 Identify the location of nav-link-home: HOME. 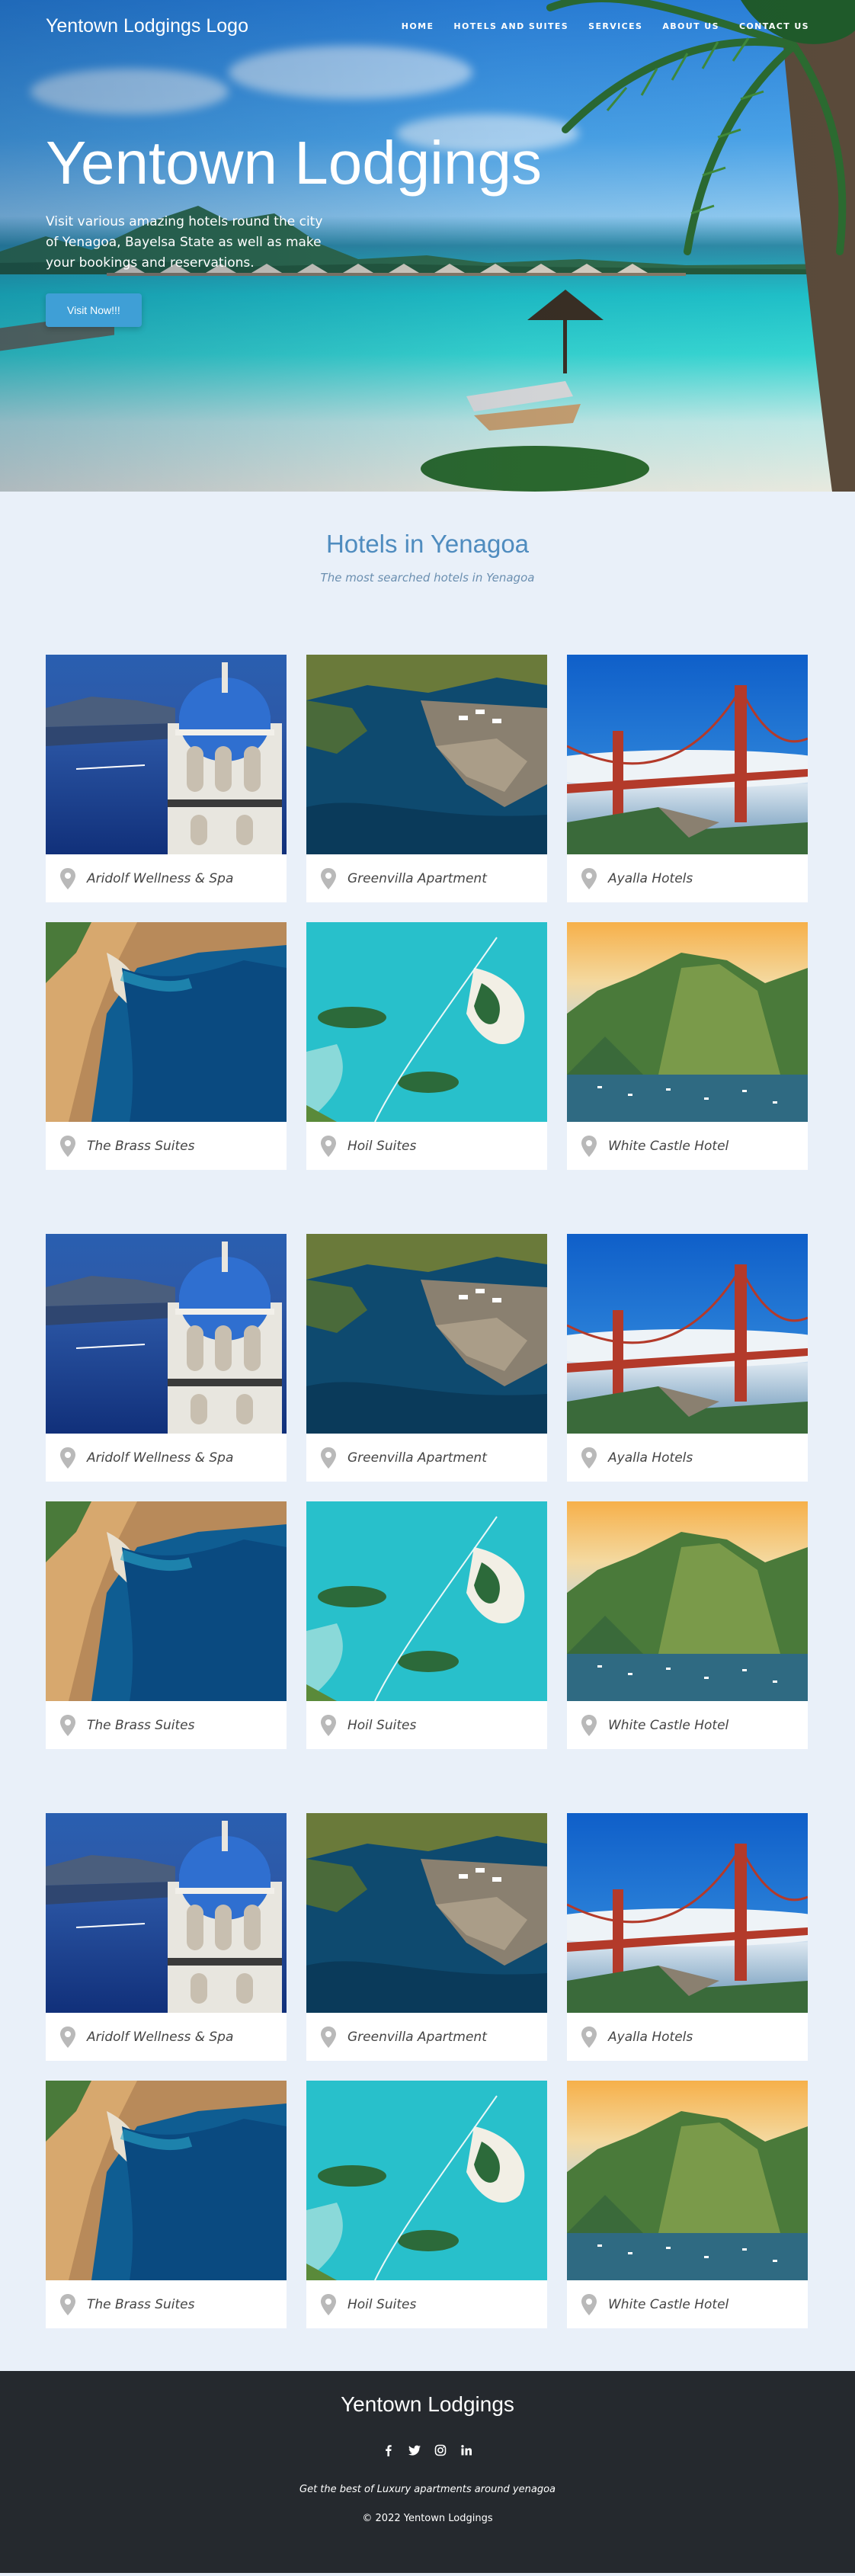
(418, 26).